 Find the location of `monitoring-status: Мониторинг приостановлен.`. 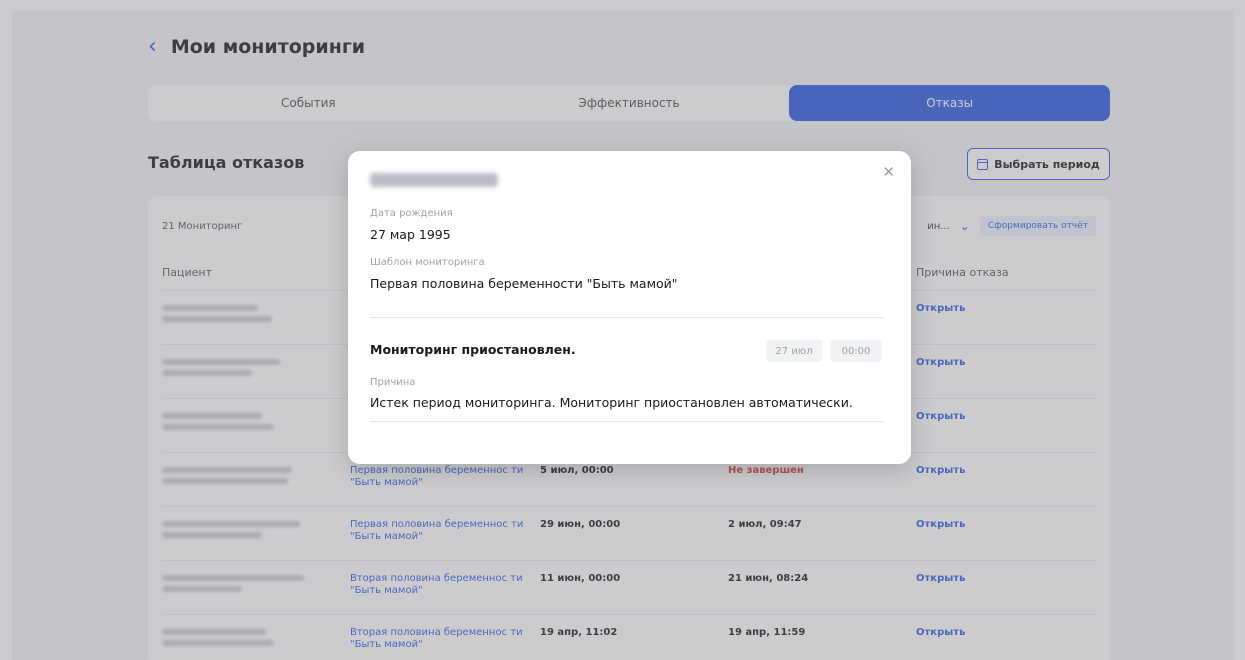

monitoring-status: Мониторинг приостановлен. is located at coordinates (473, 349).